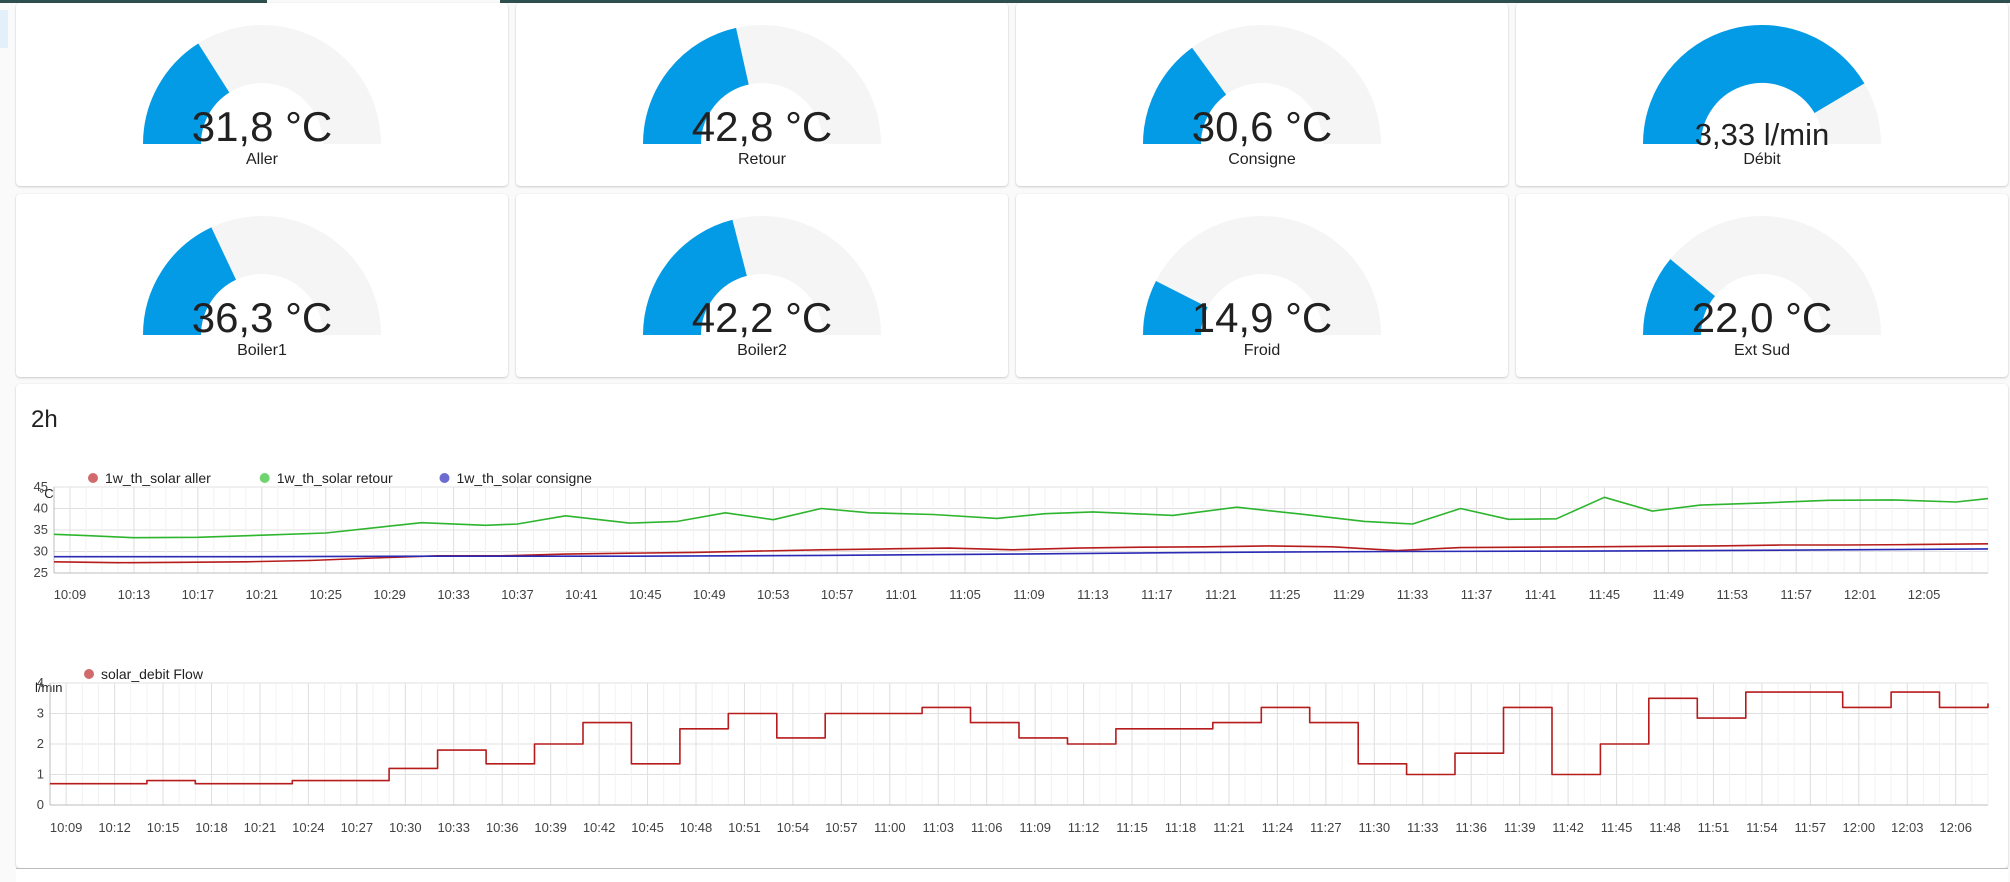 This screenshot has height=882, width=2010. What do you see at coordinates (762, 350) in the screenshot?
I see `gauge-label: Boiler2` at bounding box center [762, 350].